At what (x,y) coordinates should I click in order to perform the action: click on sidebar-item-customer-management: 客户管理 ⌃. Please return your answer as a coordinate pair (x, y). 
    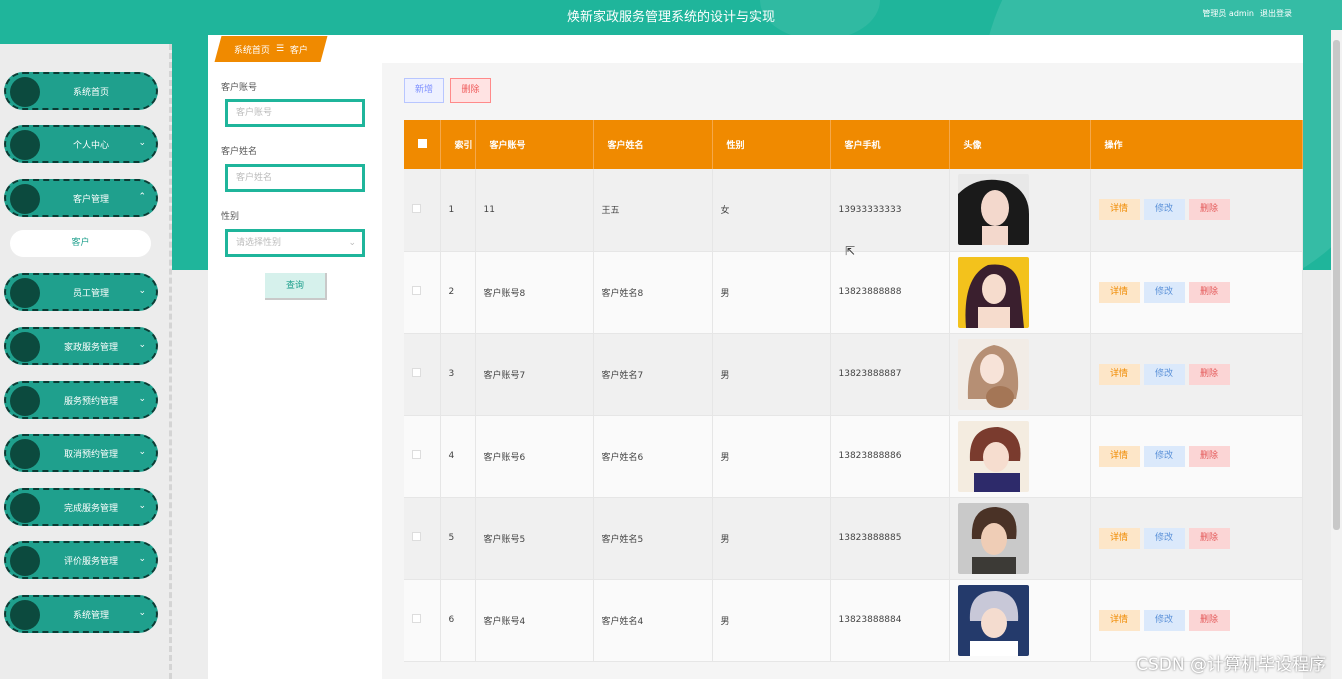
    Looking at the image, I should click on (81, 198).